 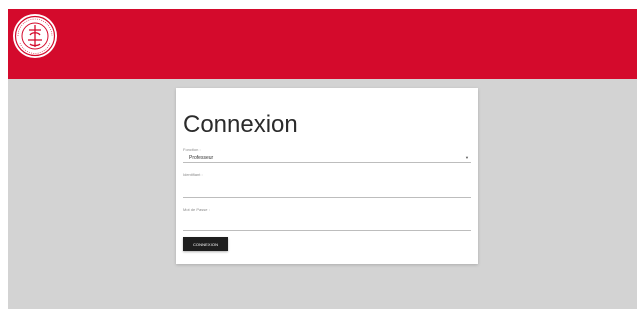 What do you see at coordinates (240, 124) in the screenshot?
I see `page-title: Connexion` at bounding box center [240, 124].